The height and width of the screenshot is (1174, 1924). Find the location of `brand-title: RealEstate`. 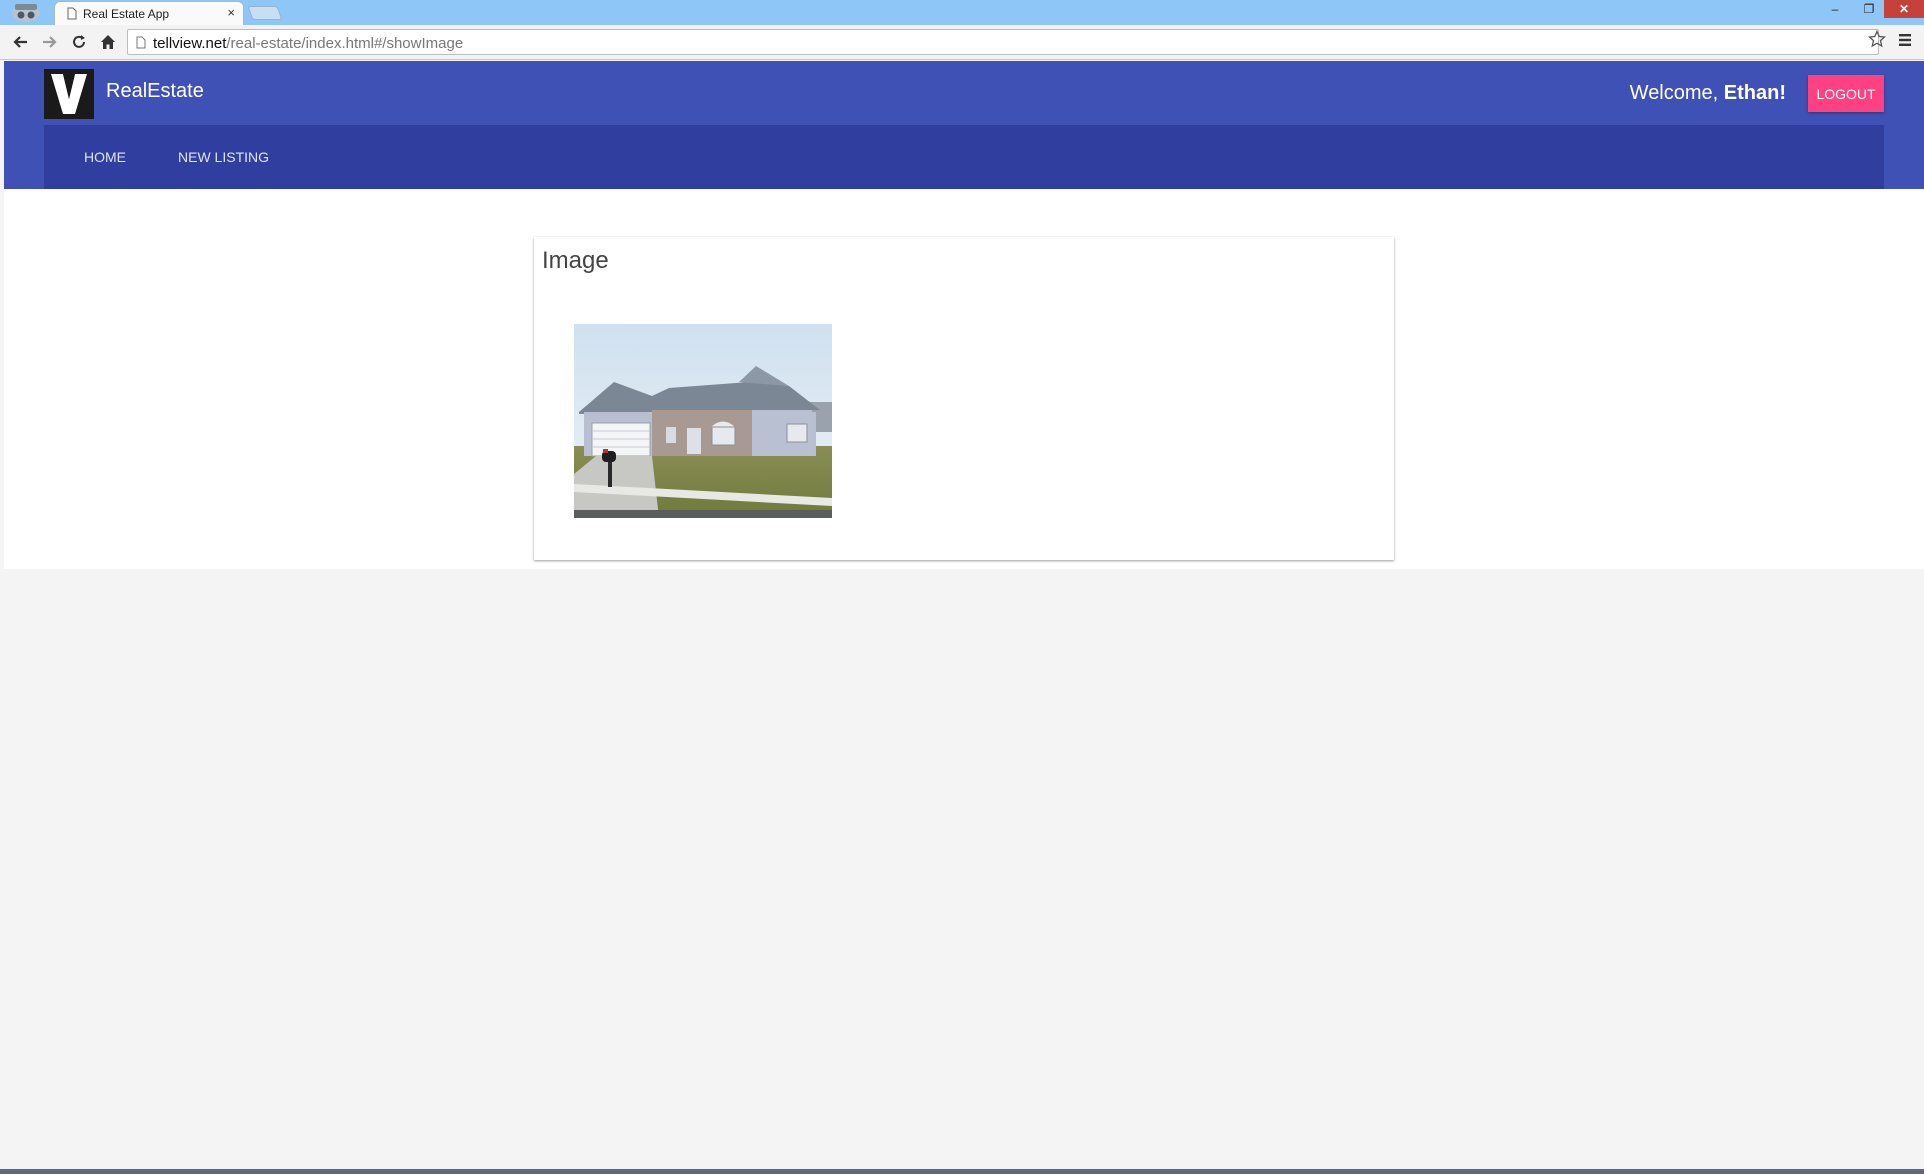

brand-title: RealEstate is located at coordinates (155, 91).